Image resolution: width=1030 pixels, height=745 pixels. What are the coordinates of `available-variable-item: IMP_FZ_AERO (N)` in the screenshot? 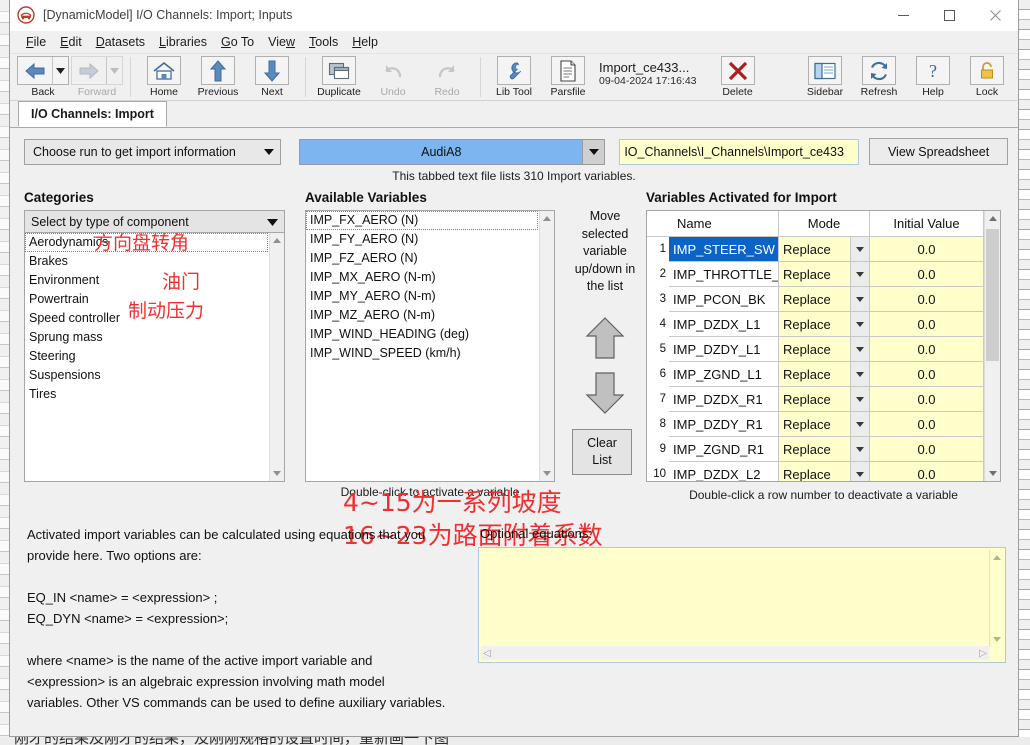 It's located at (422, 258).